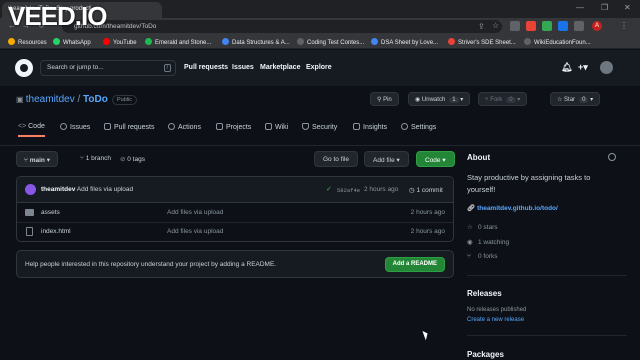  I want to click on notification-bell-icon: 🔔︎, so click(566, 67).